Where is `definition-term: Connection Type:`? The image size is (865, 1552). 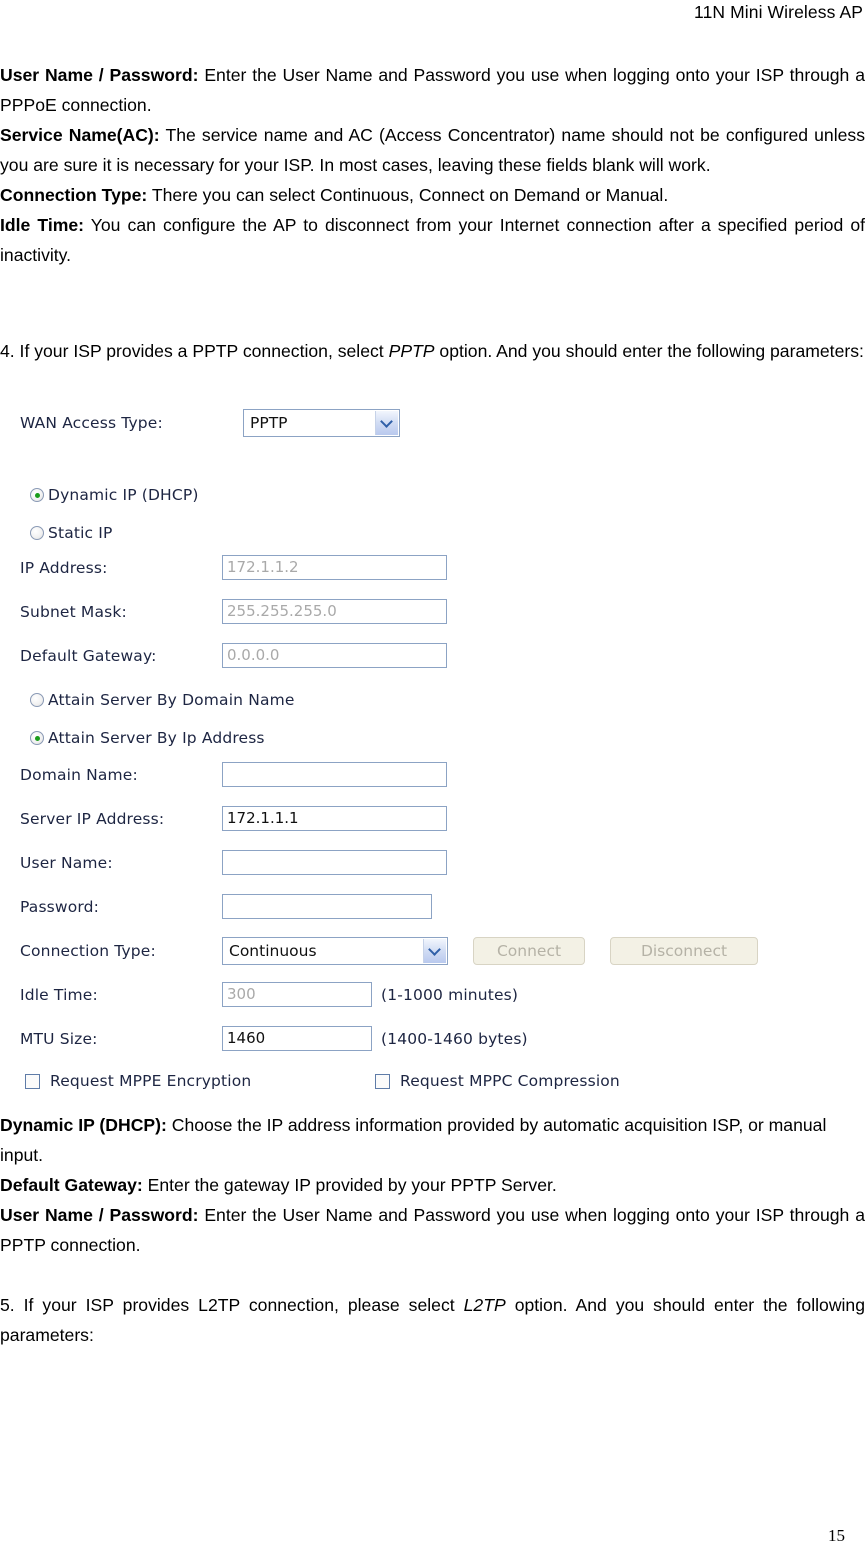 definition-term: Connection Type: is located at coordinates (74, 195).